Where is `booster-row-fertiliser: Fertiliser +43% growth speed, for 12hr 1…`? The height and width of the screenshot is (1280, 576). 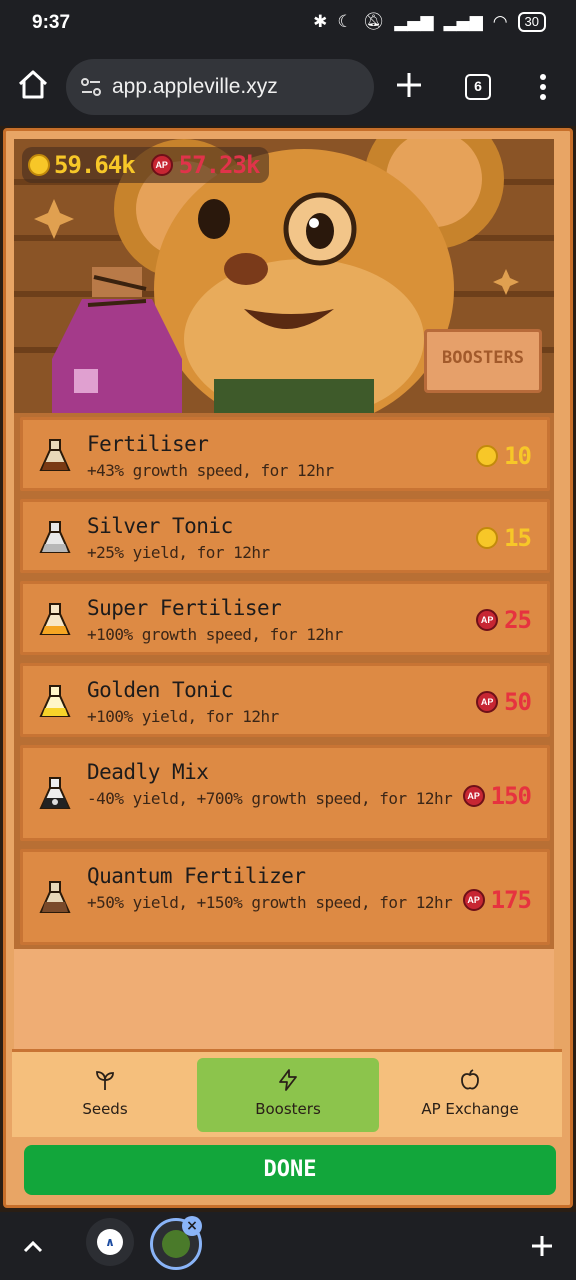
booster-row-fertiliser: Fertiliser +43% growth speed, for 12hr 1… is located at coordinates (285, 454).